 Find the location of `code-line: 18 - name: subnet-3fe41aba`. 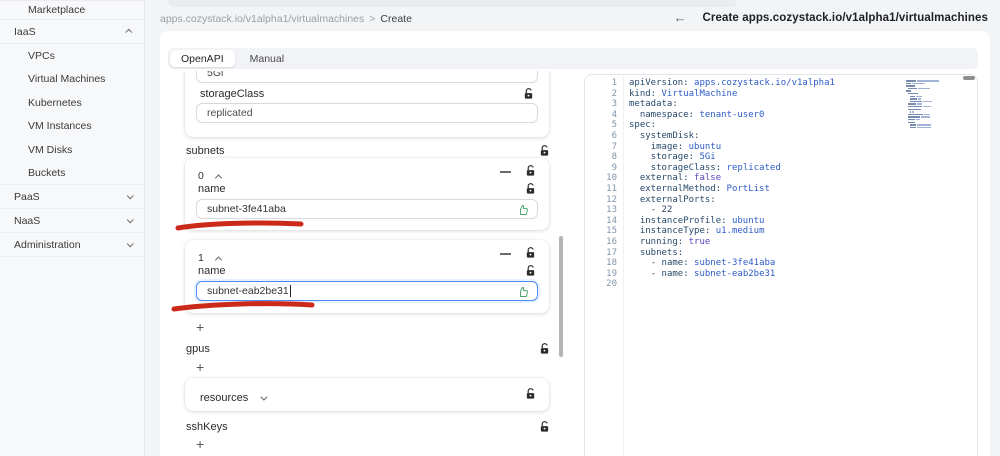

code-line: 18 - name: subnet-3fe41aba is located at coordinates (781, 263).